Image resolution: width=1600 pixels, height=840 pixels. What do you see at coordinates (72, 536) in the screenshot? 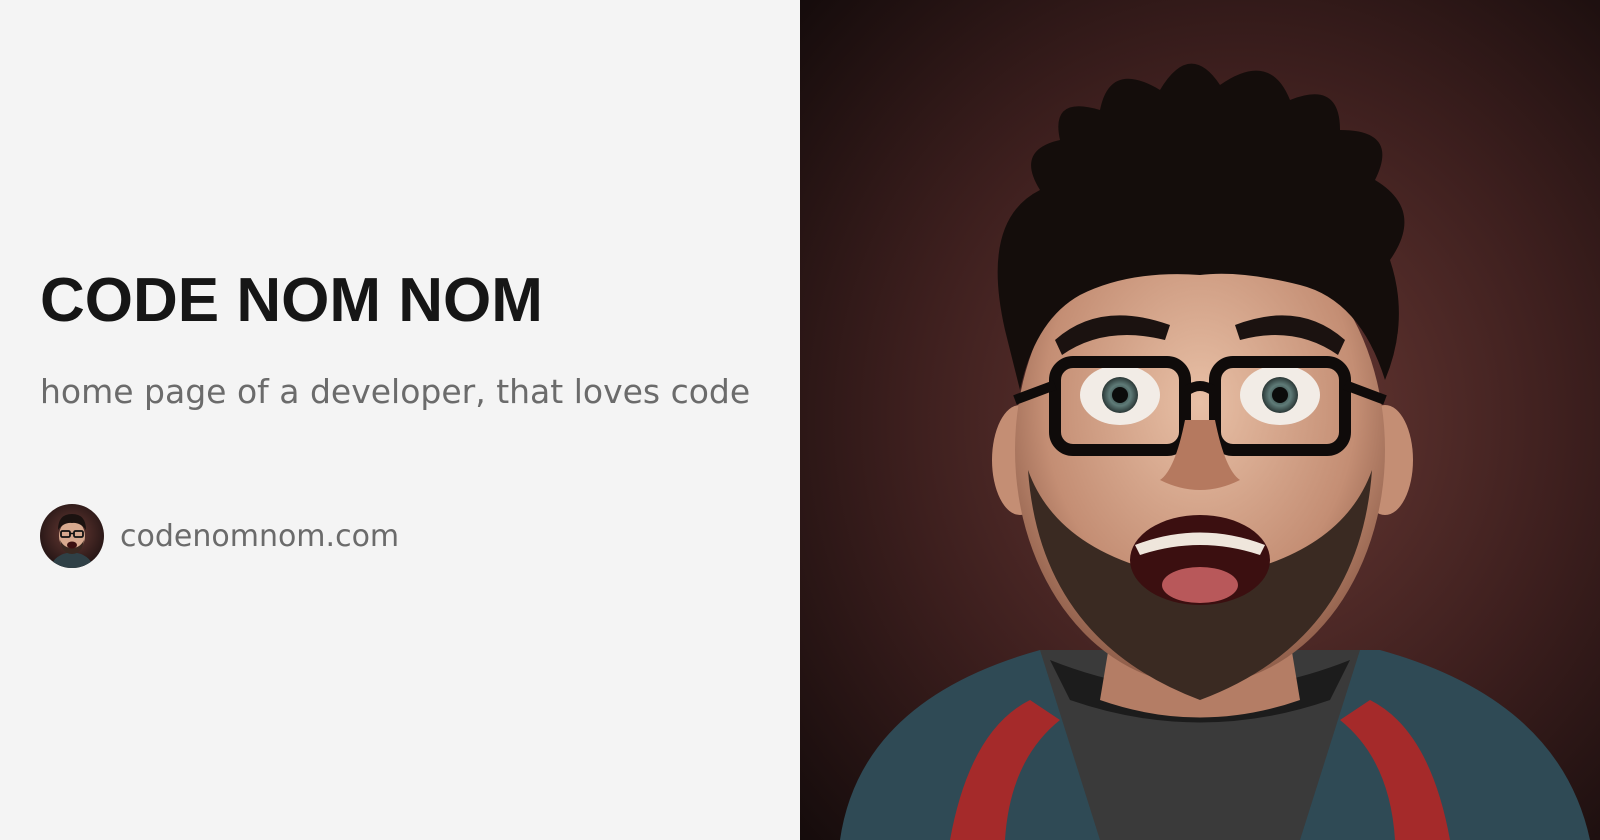
I see `developer-avatar` at bounding box center [72, 536].